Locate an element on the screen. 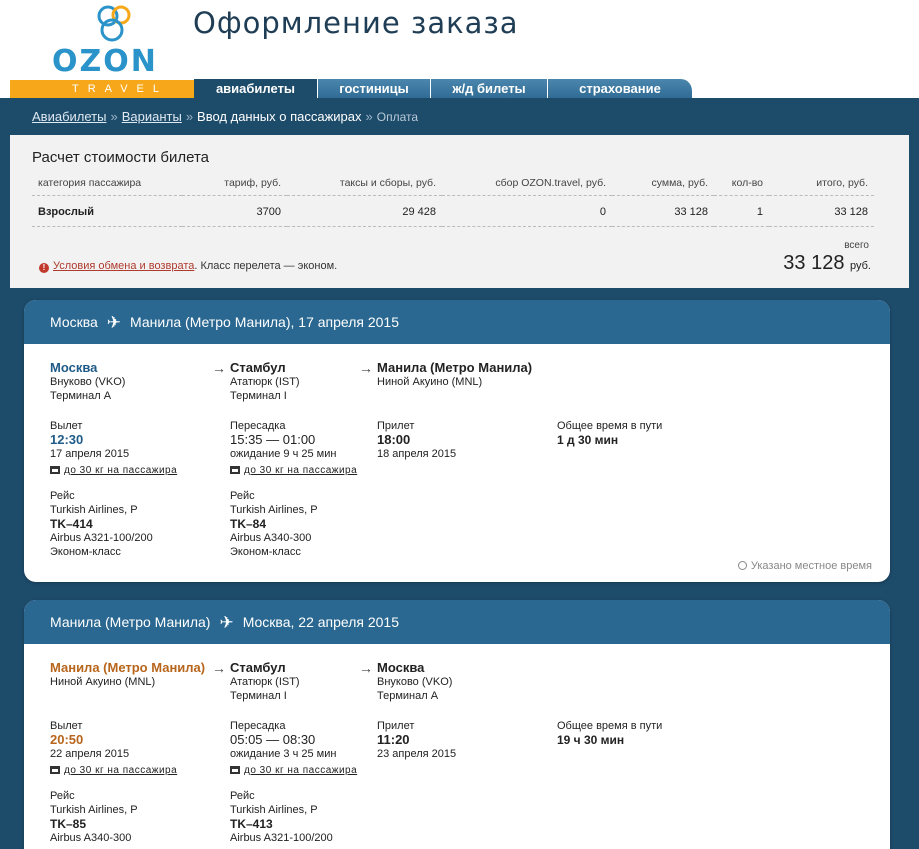  arrival-label: Прилет is located at coordinates (396, 726).